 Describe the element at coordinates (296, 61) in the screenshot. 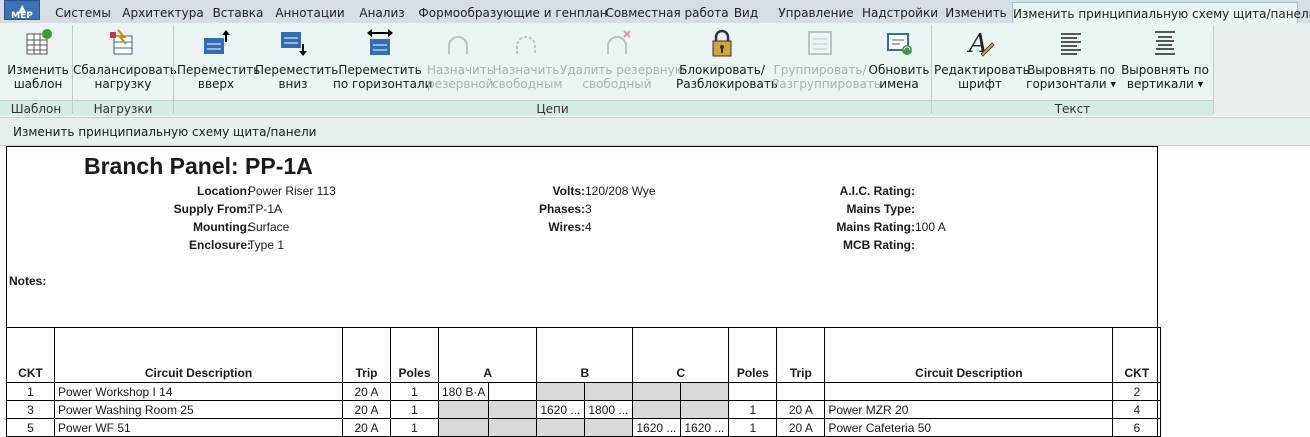

I see `move-down-button: Переместить вниз` at that location.